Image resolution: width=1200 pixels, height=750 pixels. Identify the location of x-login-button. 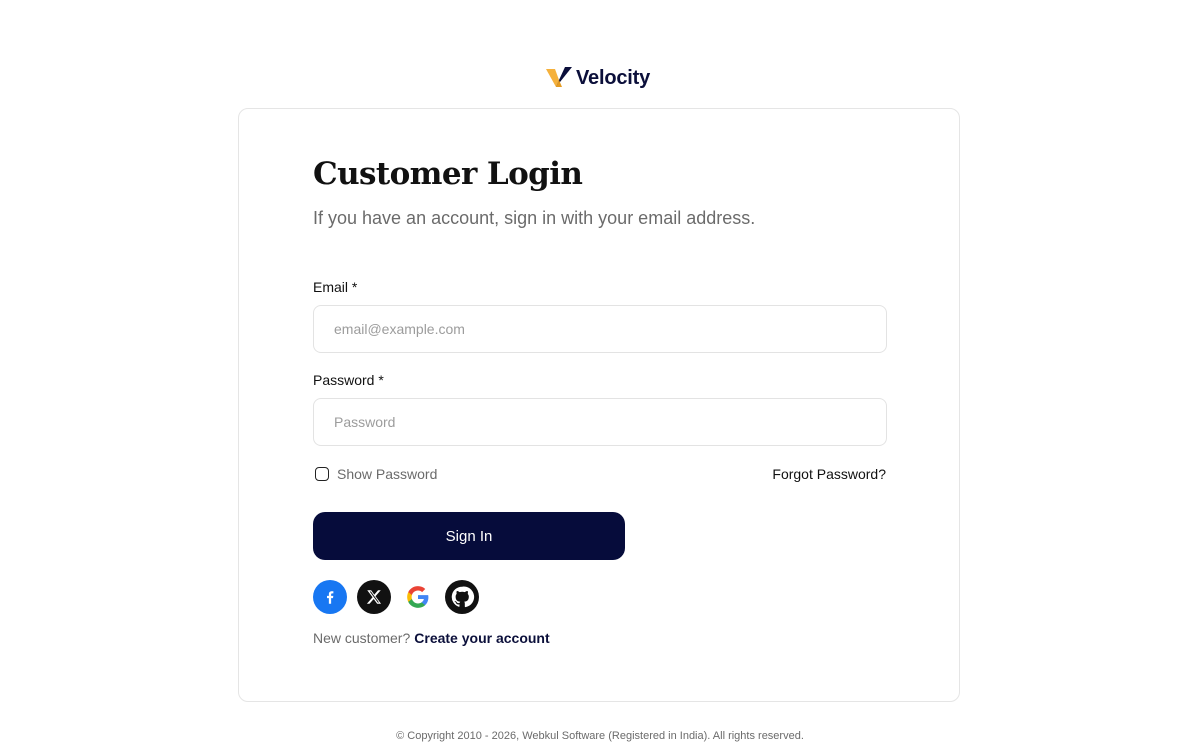
(374, 597).